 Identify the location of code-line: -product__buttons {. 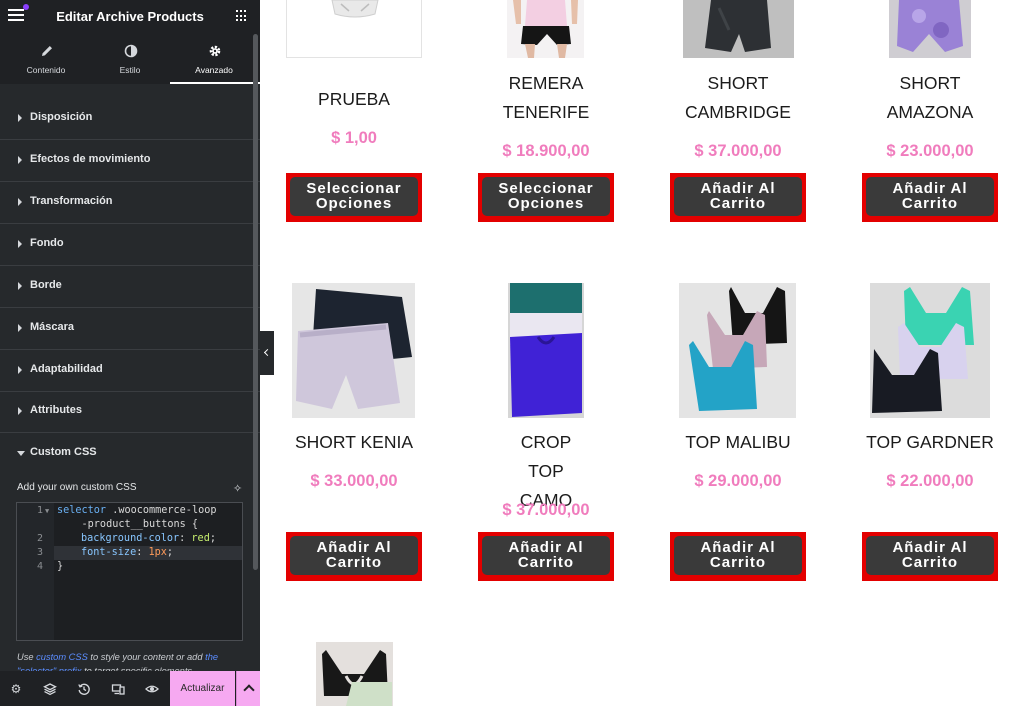
(128, 524).